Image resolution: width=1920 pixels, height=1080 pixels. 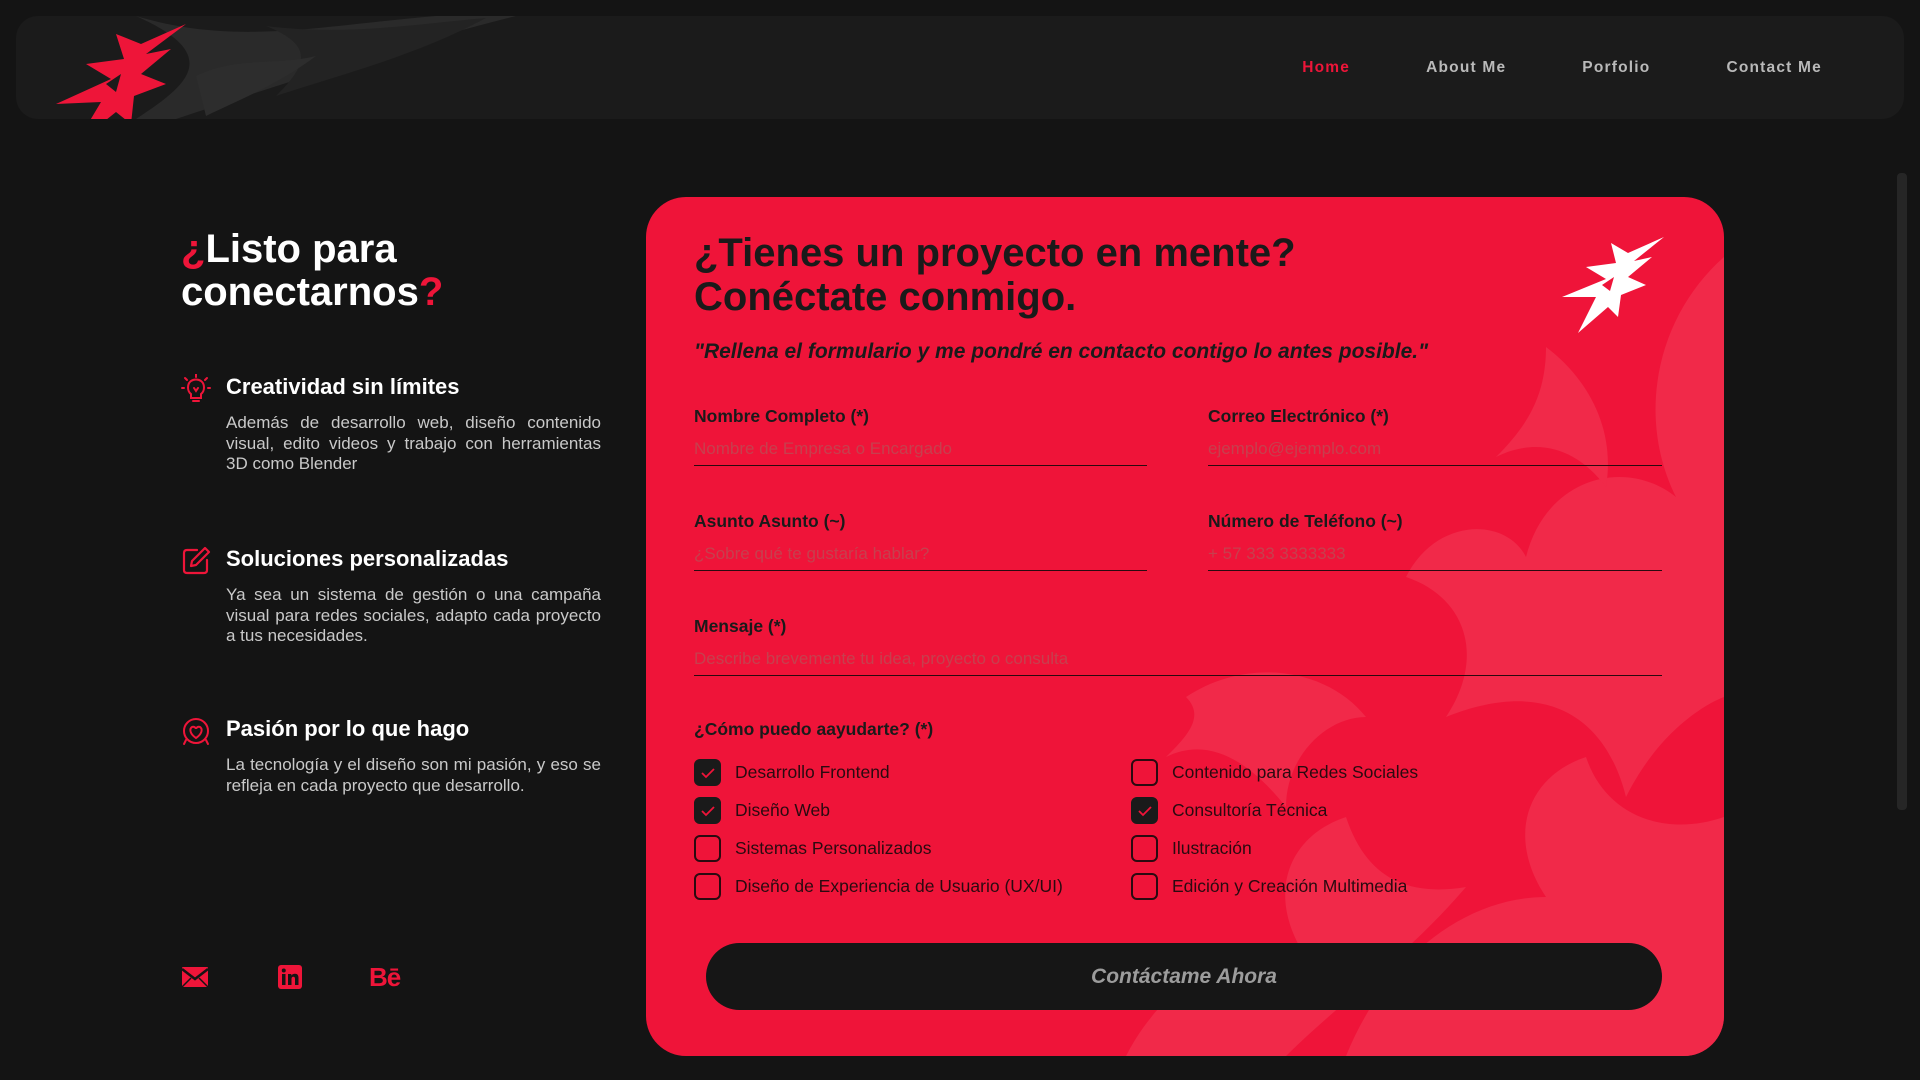 I want to click on feature-title: Pasión por lo que hago, so click(x=348, y=728).